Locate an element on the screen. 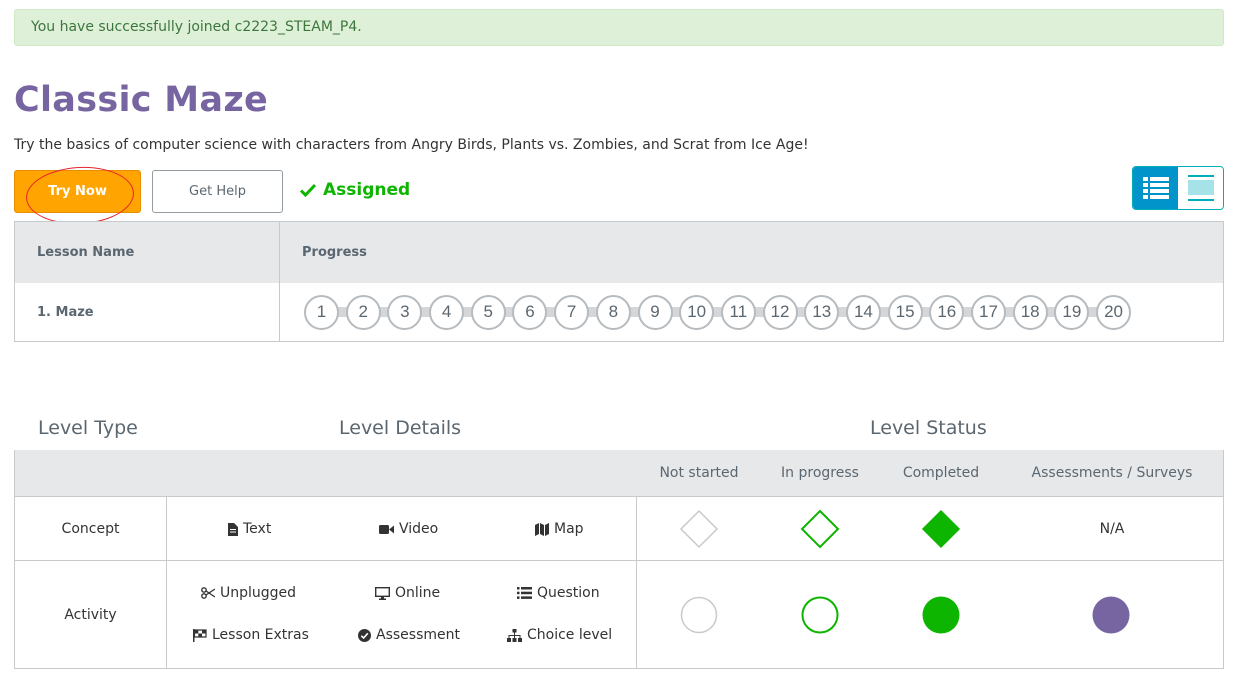  check-circle-icon is located at coordinates (364, 635).